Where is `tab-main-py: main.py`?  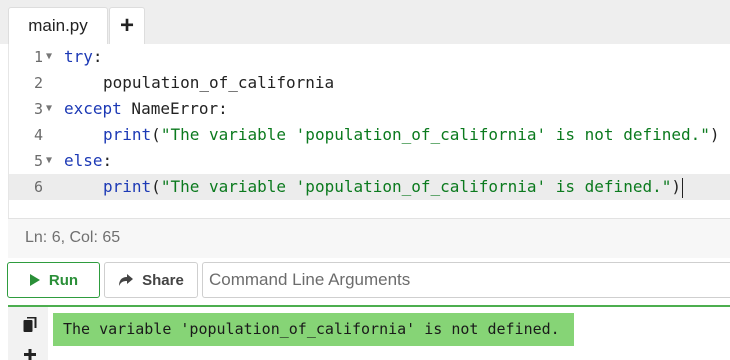
tab-main-py: main.py is located at coordinates (58, 25).